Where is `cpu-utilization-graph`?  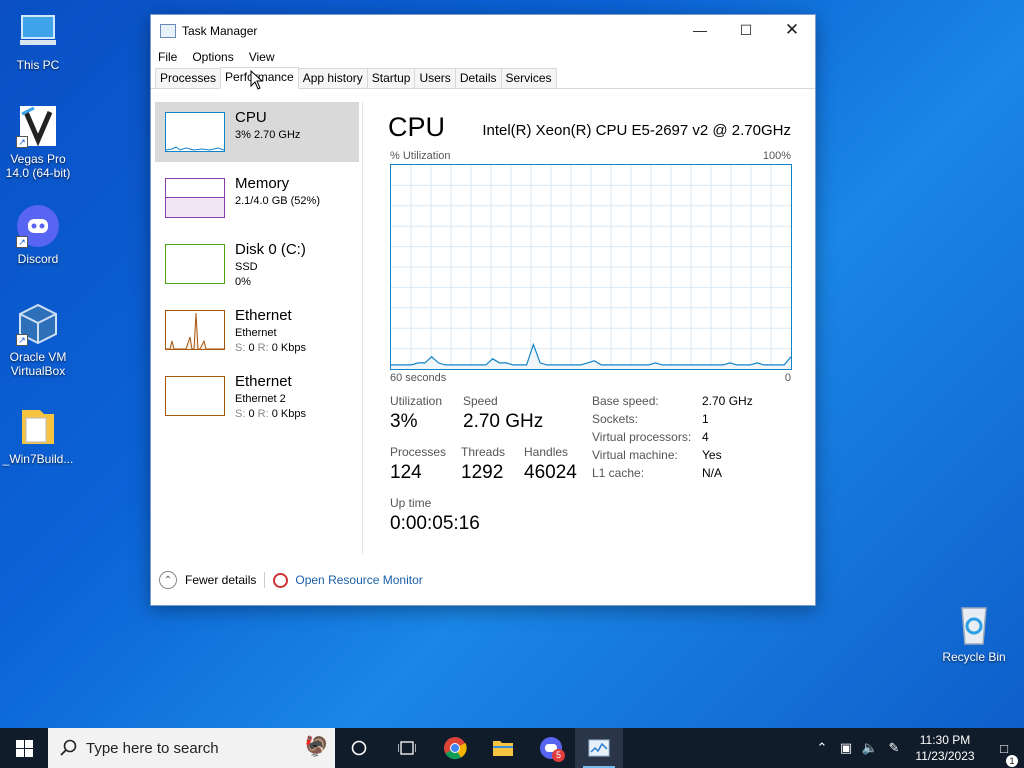 cpu-utilization-graph is located at coordinates (591, 267).